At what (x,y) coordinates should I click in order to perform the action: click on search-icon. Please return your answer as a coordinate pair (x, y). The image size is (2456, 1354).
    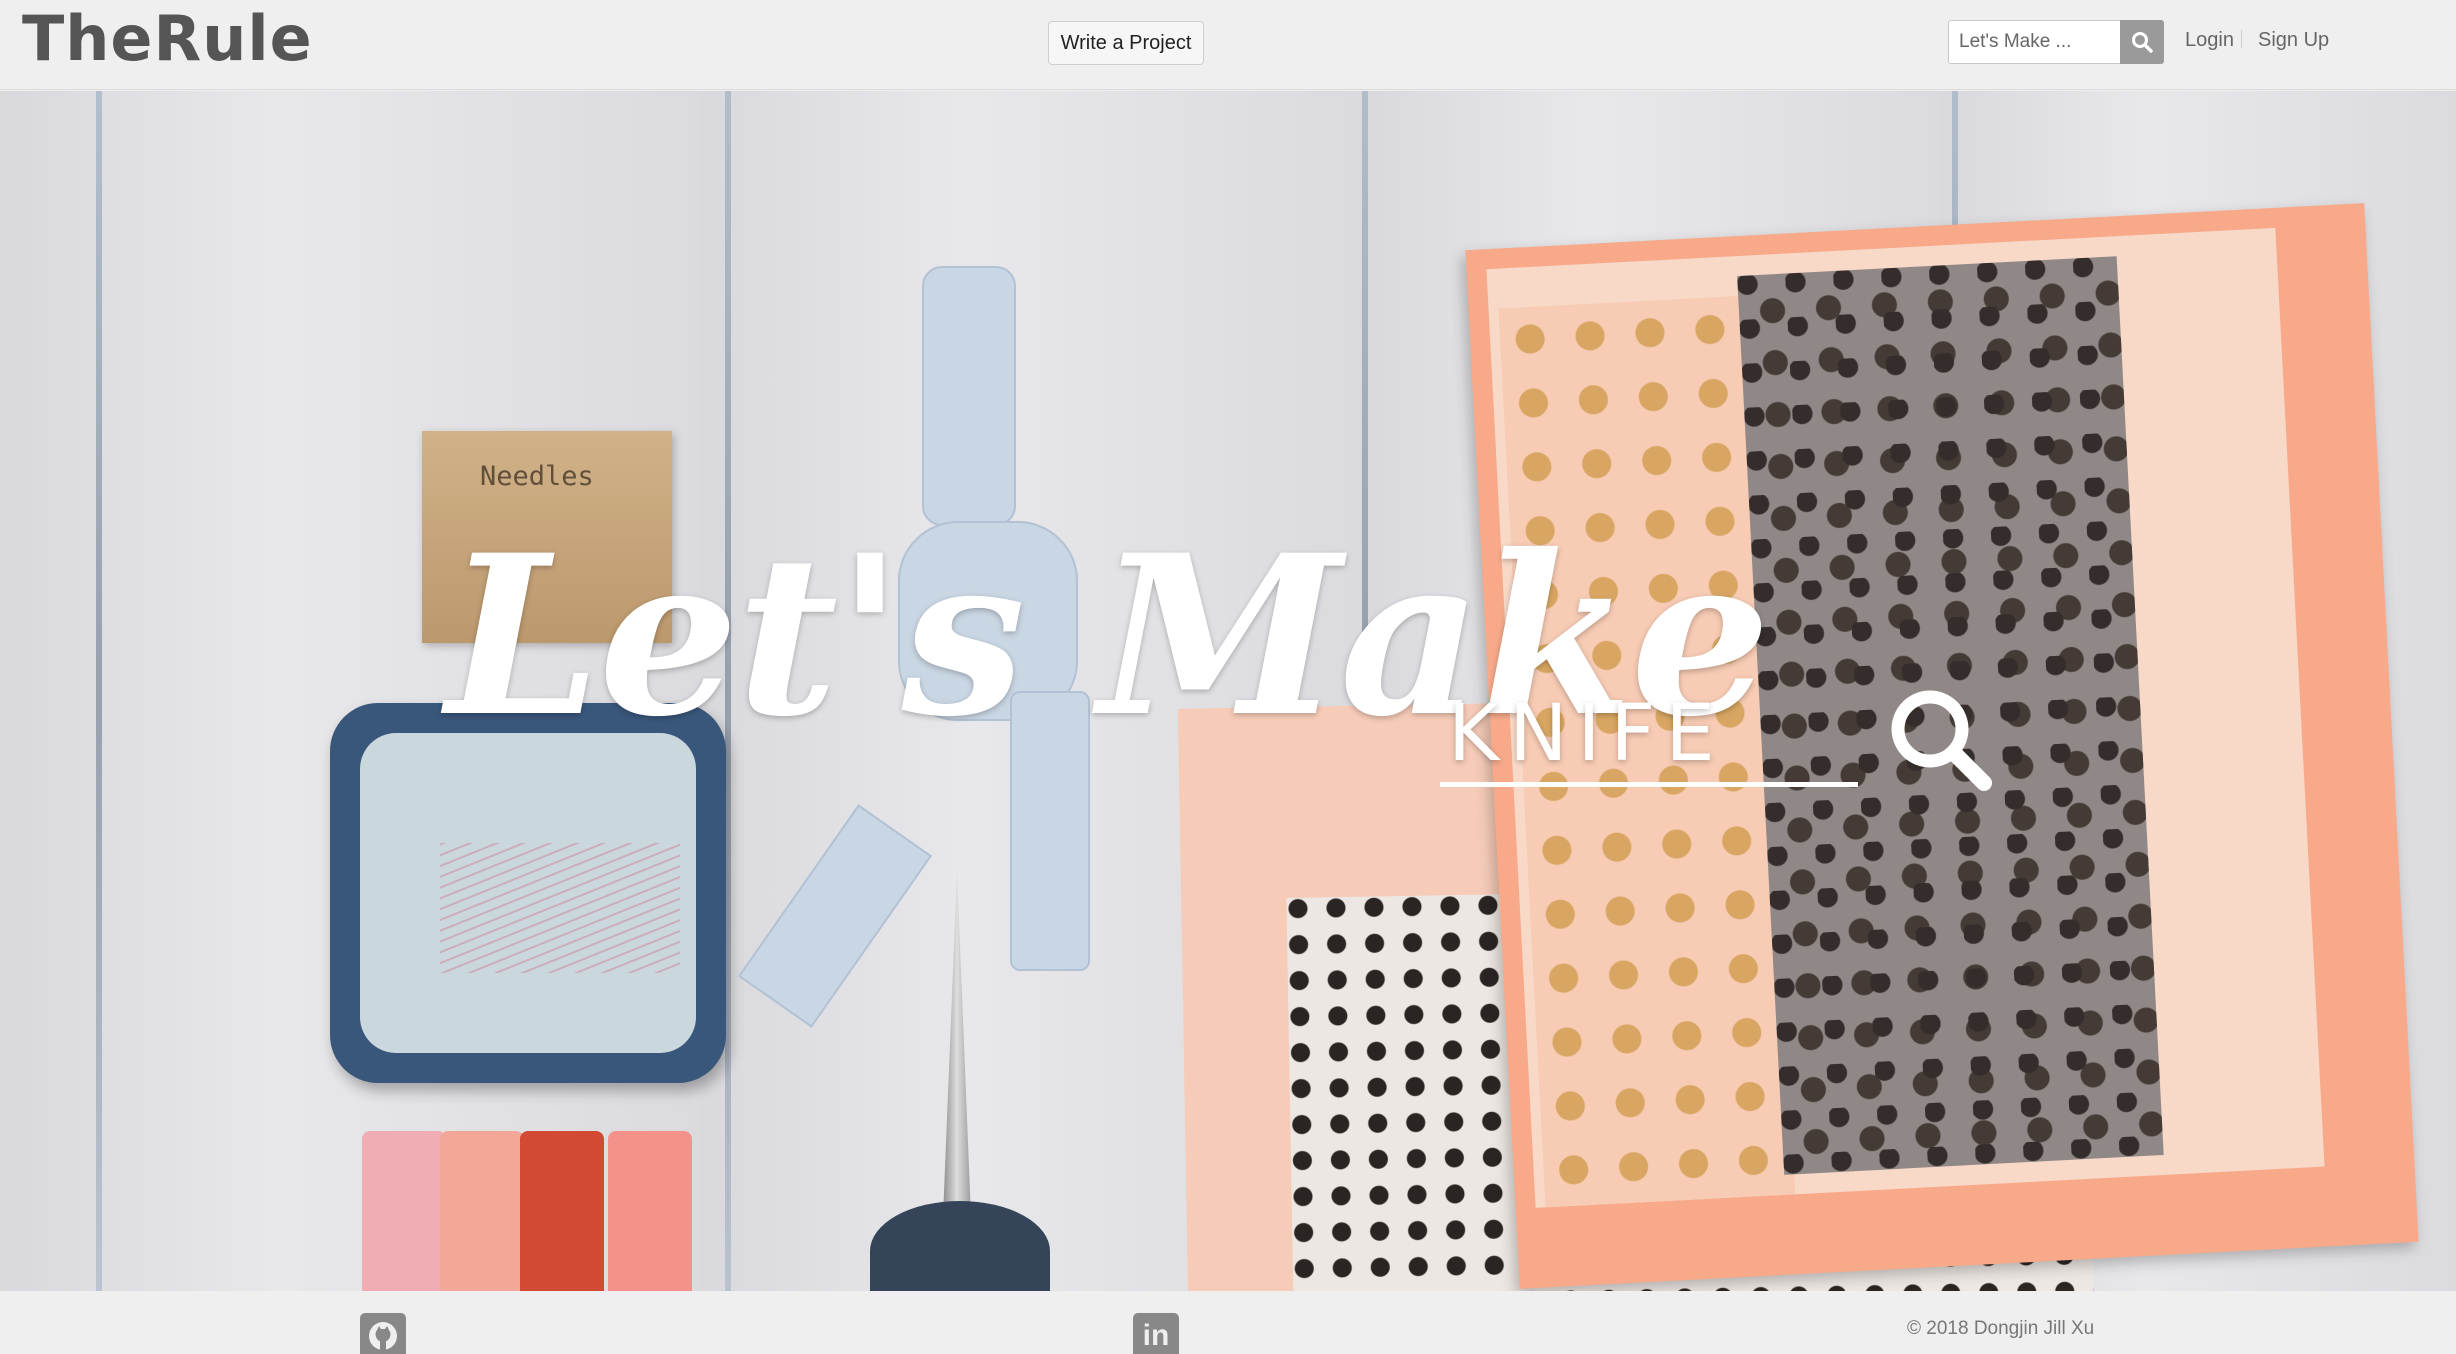
    Looking at the image, I should click on (2142, 42).